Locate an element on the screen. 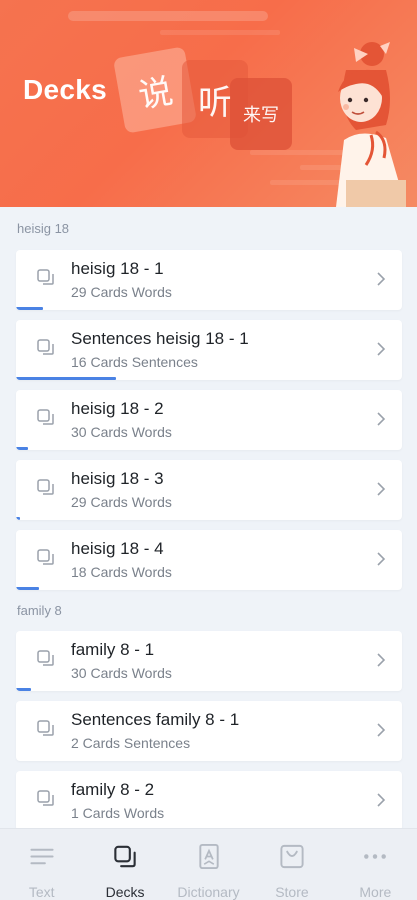 The height and width of the screenshot is (900, 417). nav-label: Text is located at coordinates (41, 892).